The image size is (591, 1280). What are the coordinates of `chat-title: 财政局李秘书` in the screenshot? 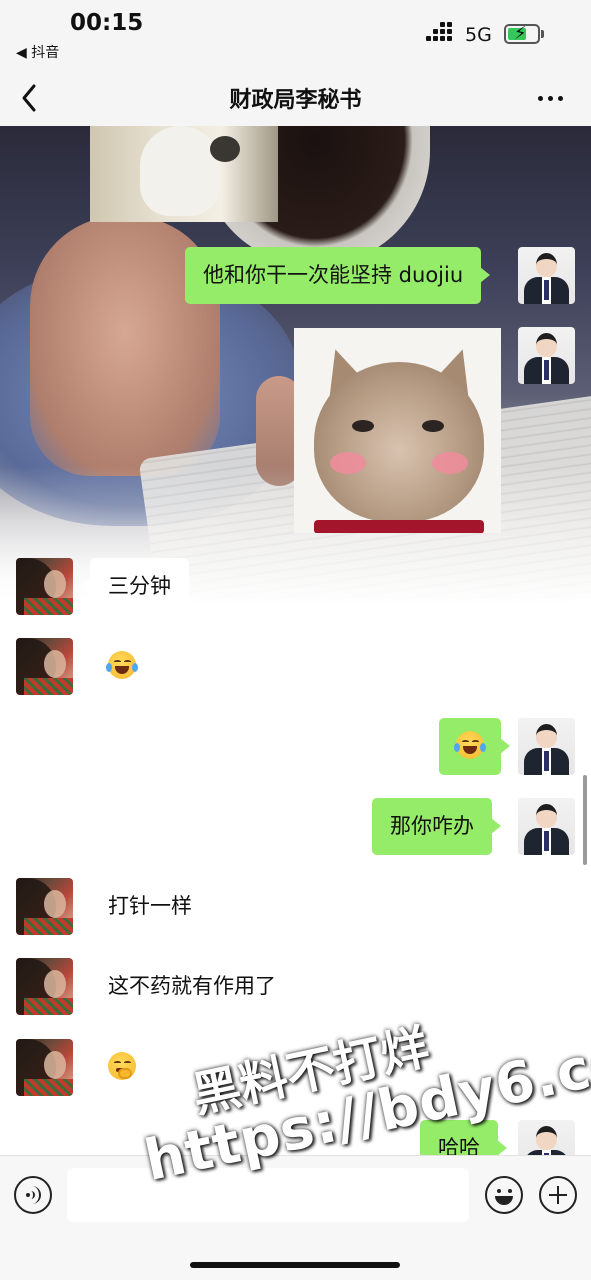 It's located at (295, 100).